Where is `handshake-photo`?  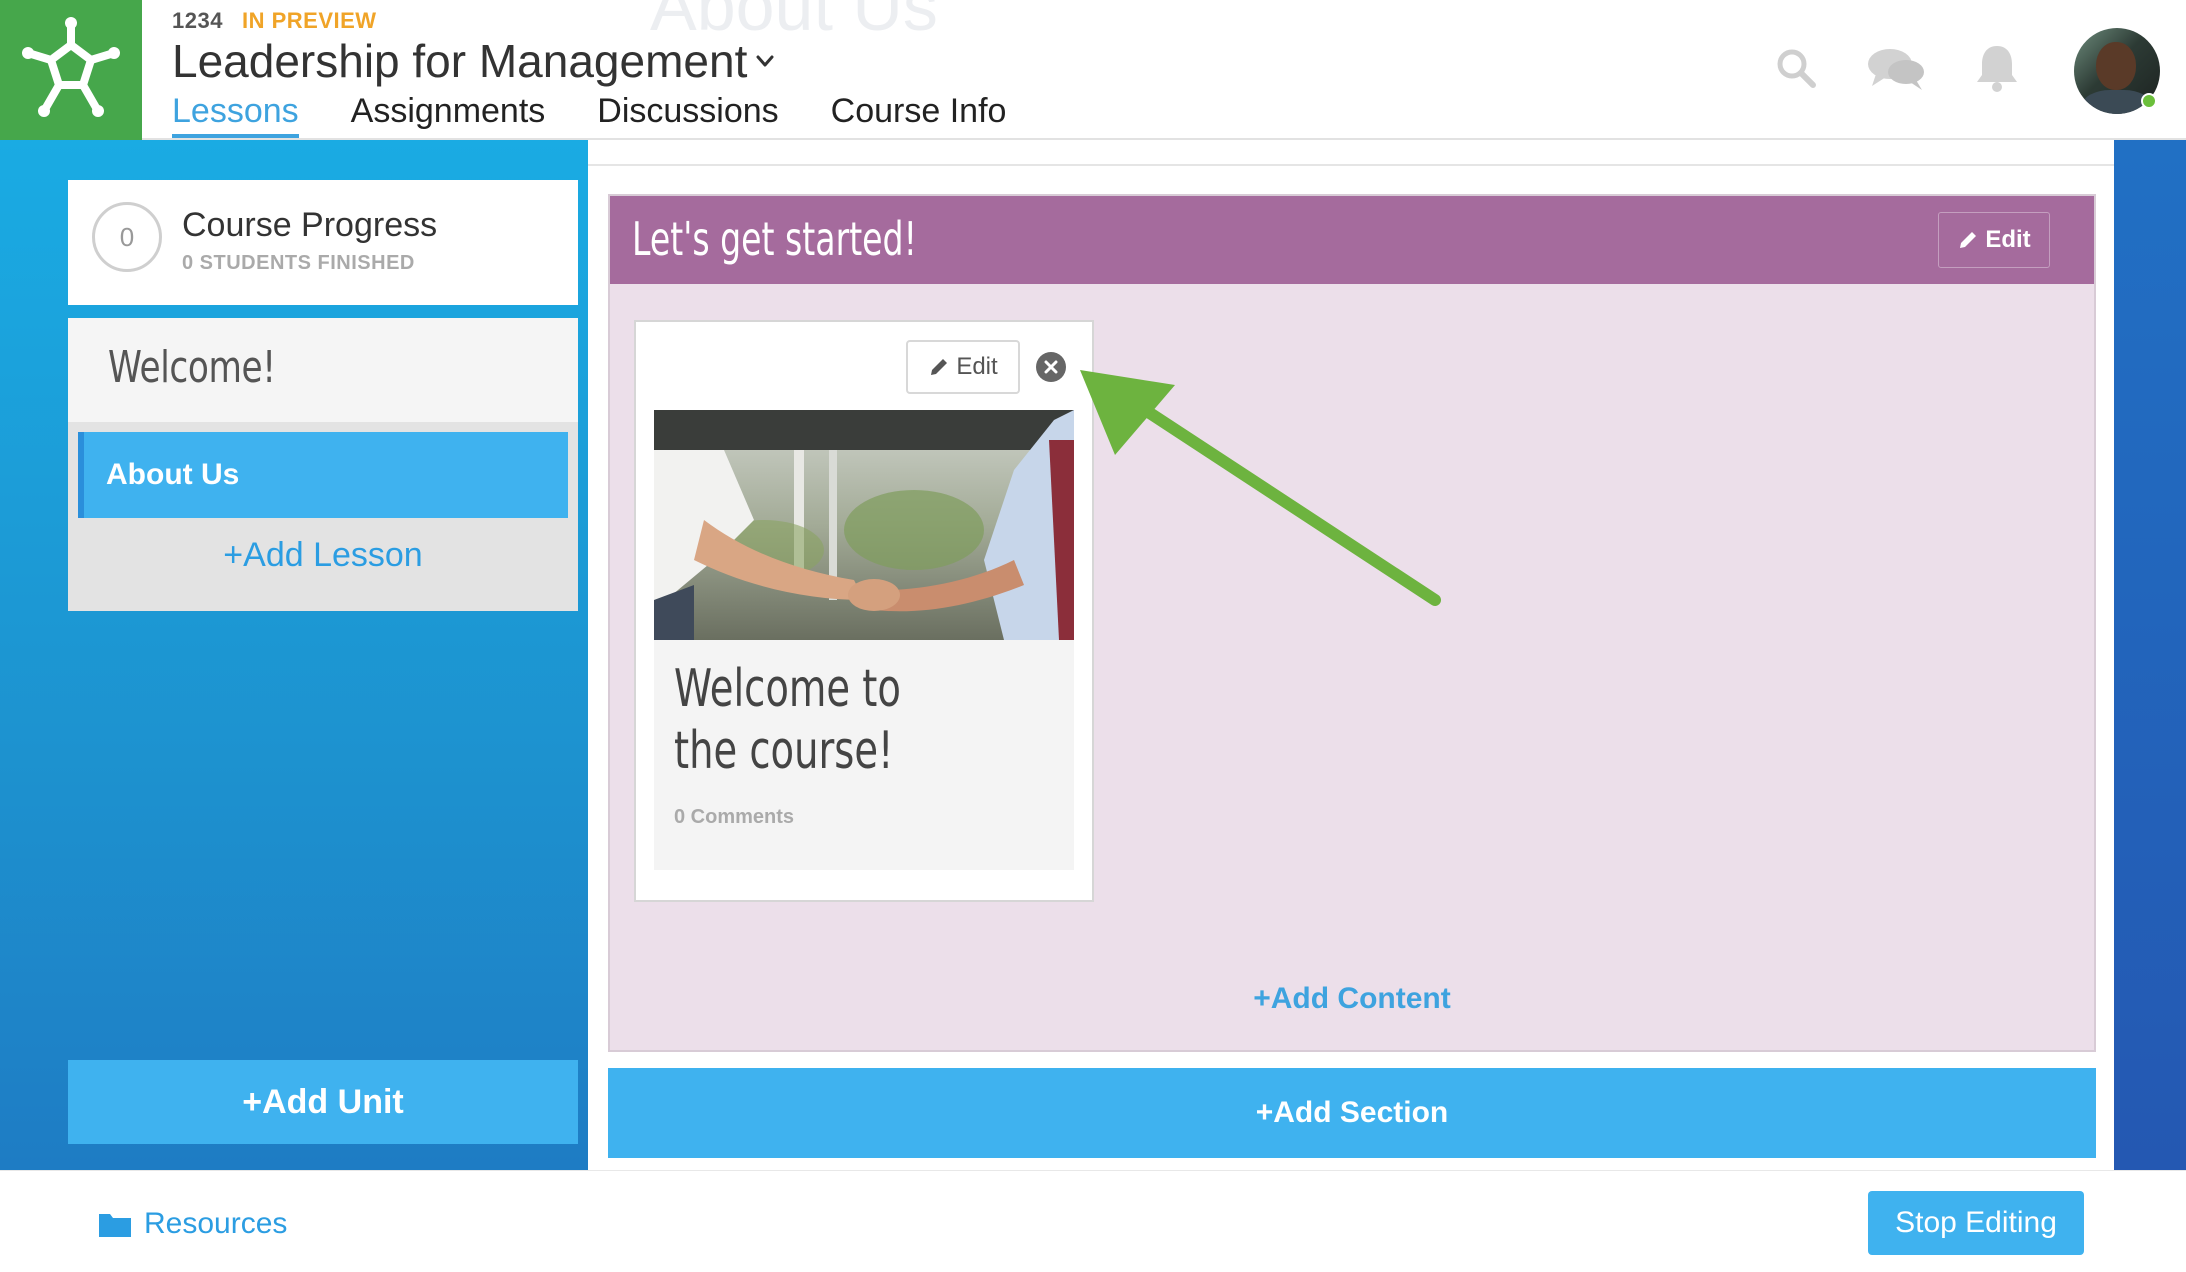 handshake-photo is located at coordinates (864, 525).